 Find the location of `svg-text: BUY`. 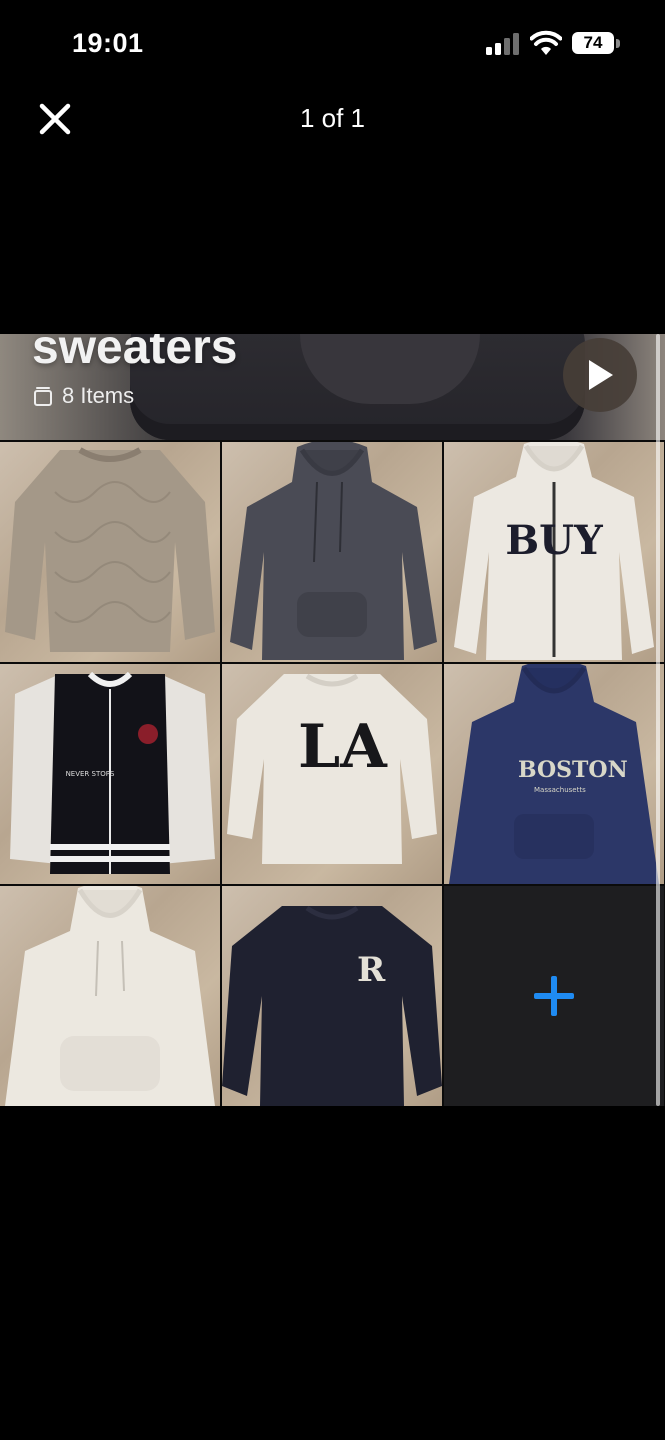

svg-text: BUY is located at coordinates (554, 540).